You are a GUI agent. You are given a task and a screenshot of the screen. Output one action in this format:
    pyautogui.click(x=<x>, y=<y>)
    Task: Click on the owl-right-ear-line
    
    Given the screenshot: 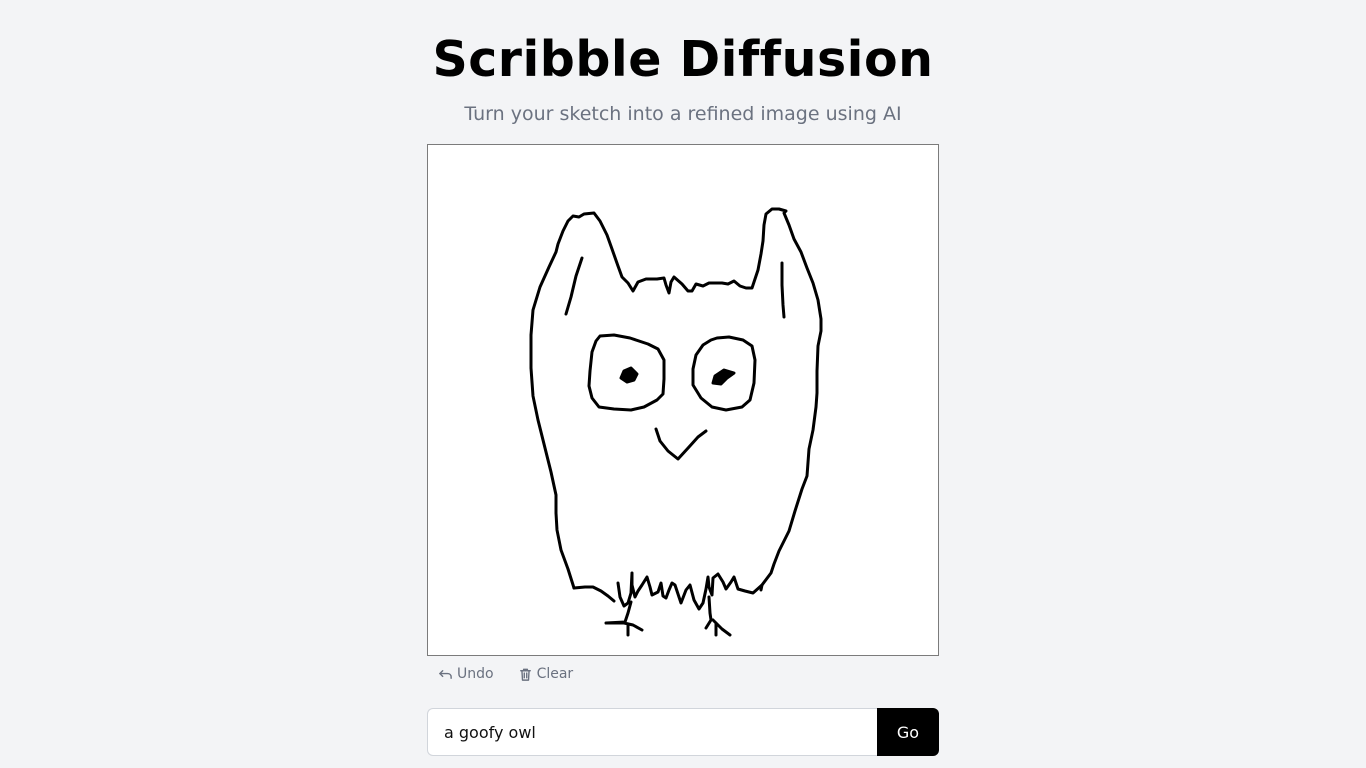 What is the action you would take?
    pyautogui.click(x=783, y=290)
    